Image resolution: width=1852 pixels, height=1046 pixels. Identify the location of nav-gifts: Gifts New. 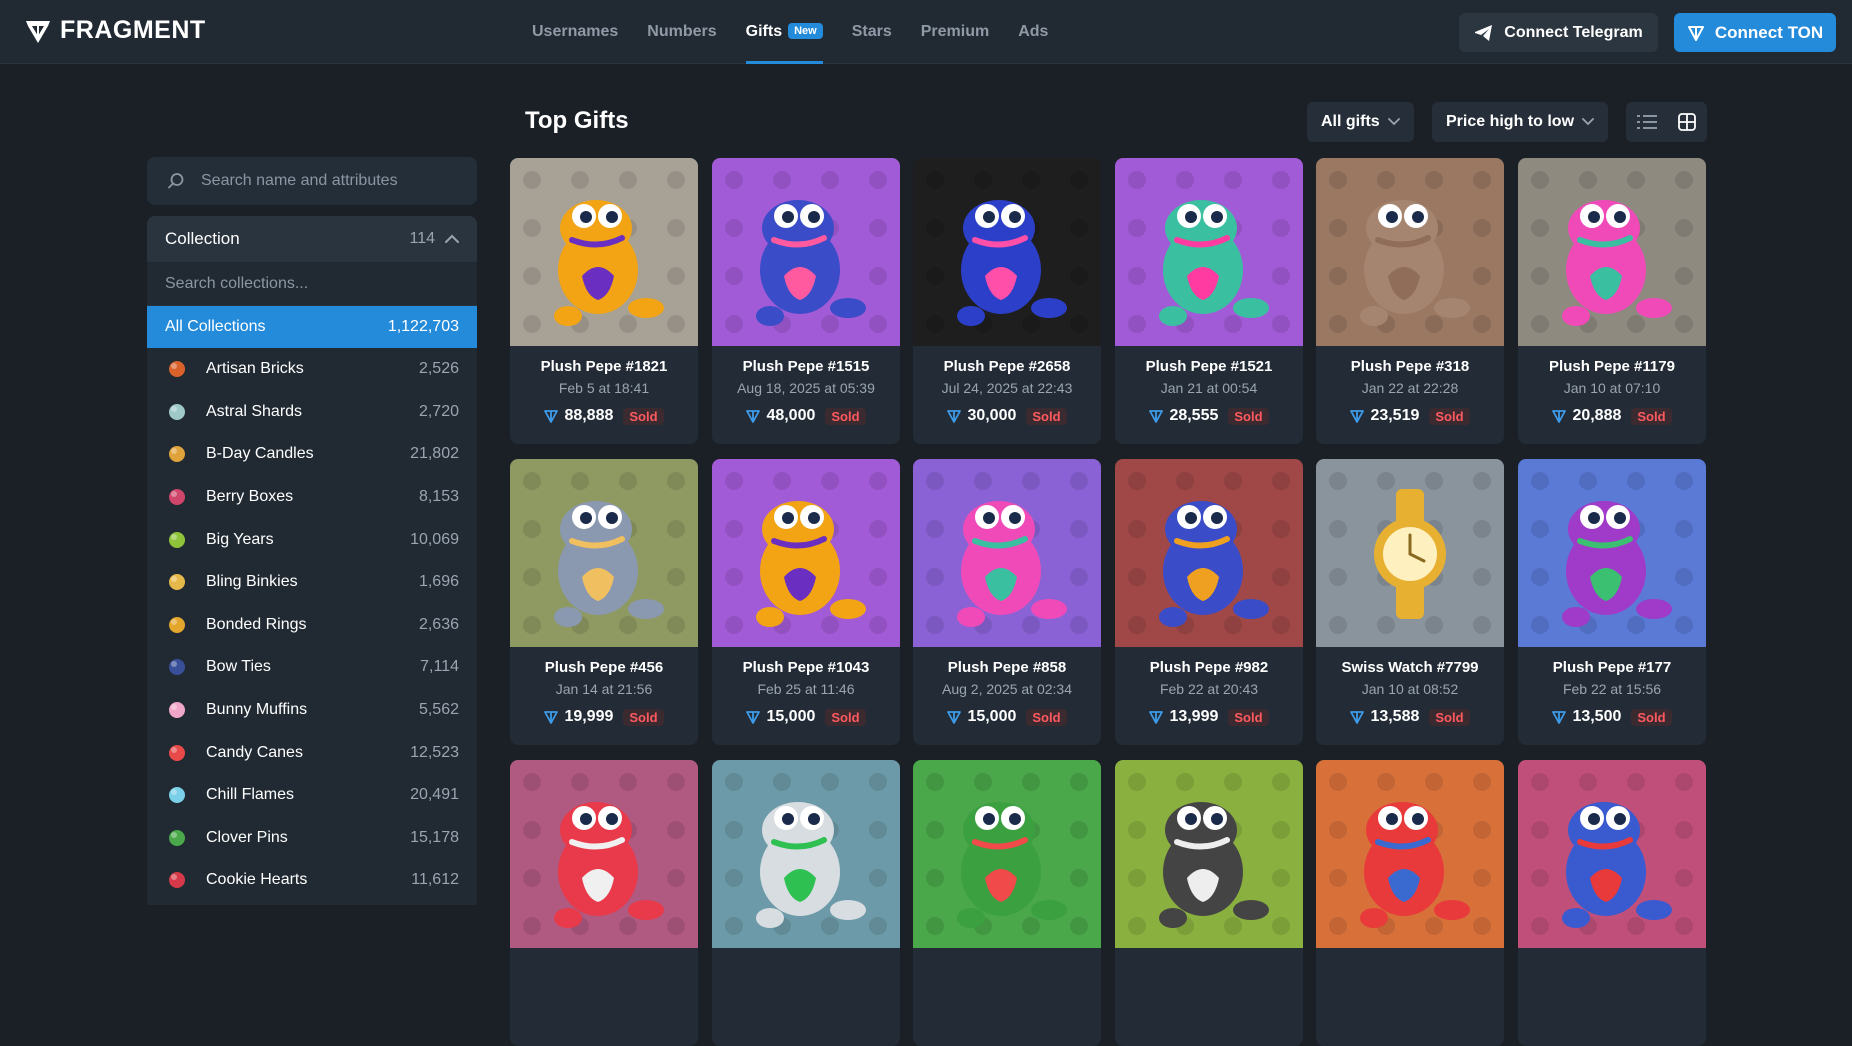
(784, 32).